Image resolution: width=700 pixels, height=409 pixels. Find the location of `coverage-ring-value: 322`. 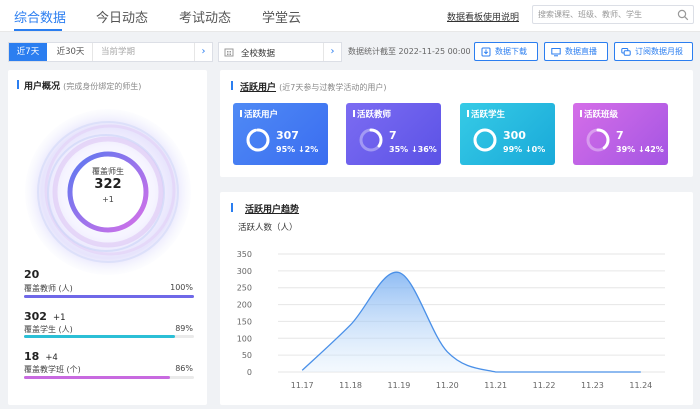

coverage-ring-value: 322 is located at coordinates (108, 184).